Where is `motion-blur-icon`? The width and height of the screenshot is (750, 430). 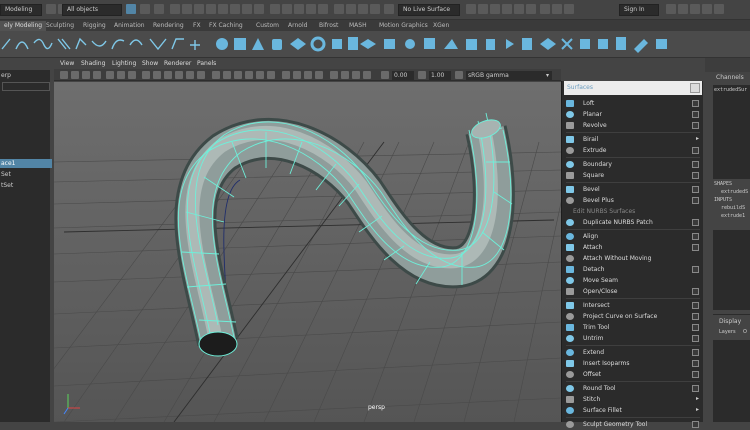
motion-blur-icon is located at coordinates (297, 75).